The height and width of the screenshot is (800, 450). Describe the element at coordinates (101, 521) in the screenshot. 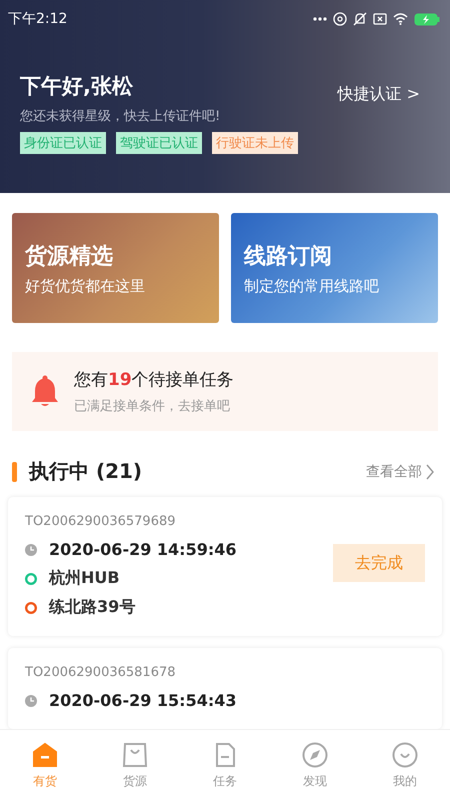

I see `order-number: TO2006290036579689` at that location.